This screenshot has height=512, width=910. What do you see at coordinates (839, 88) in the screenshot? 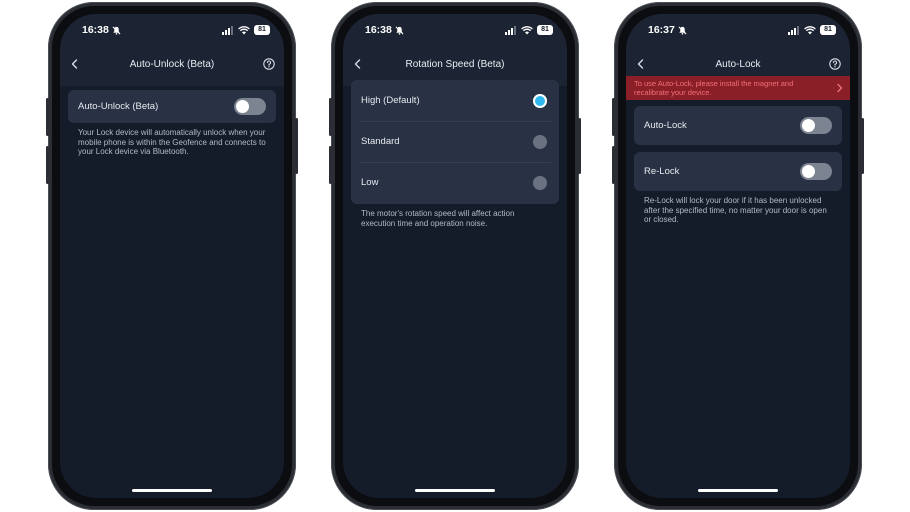
I see `chevron-right-icon` at bounding box center [839, 88].